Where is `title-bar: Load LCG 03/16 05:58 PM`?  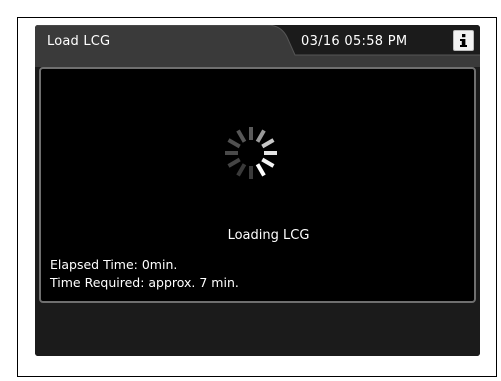 title-bar: Load LCG 03/16 05:58 PM is located at coordinates (257, 46).